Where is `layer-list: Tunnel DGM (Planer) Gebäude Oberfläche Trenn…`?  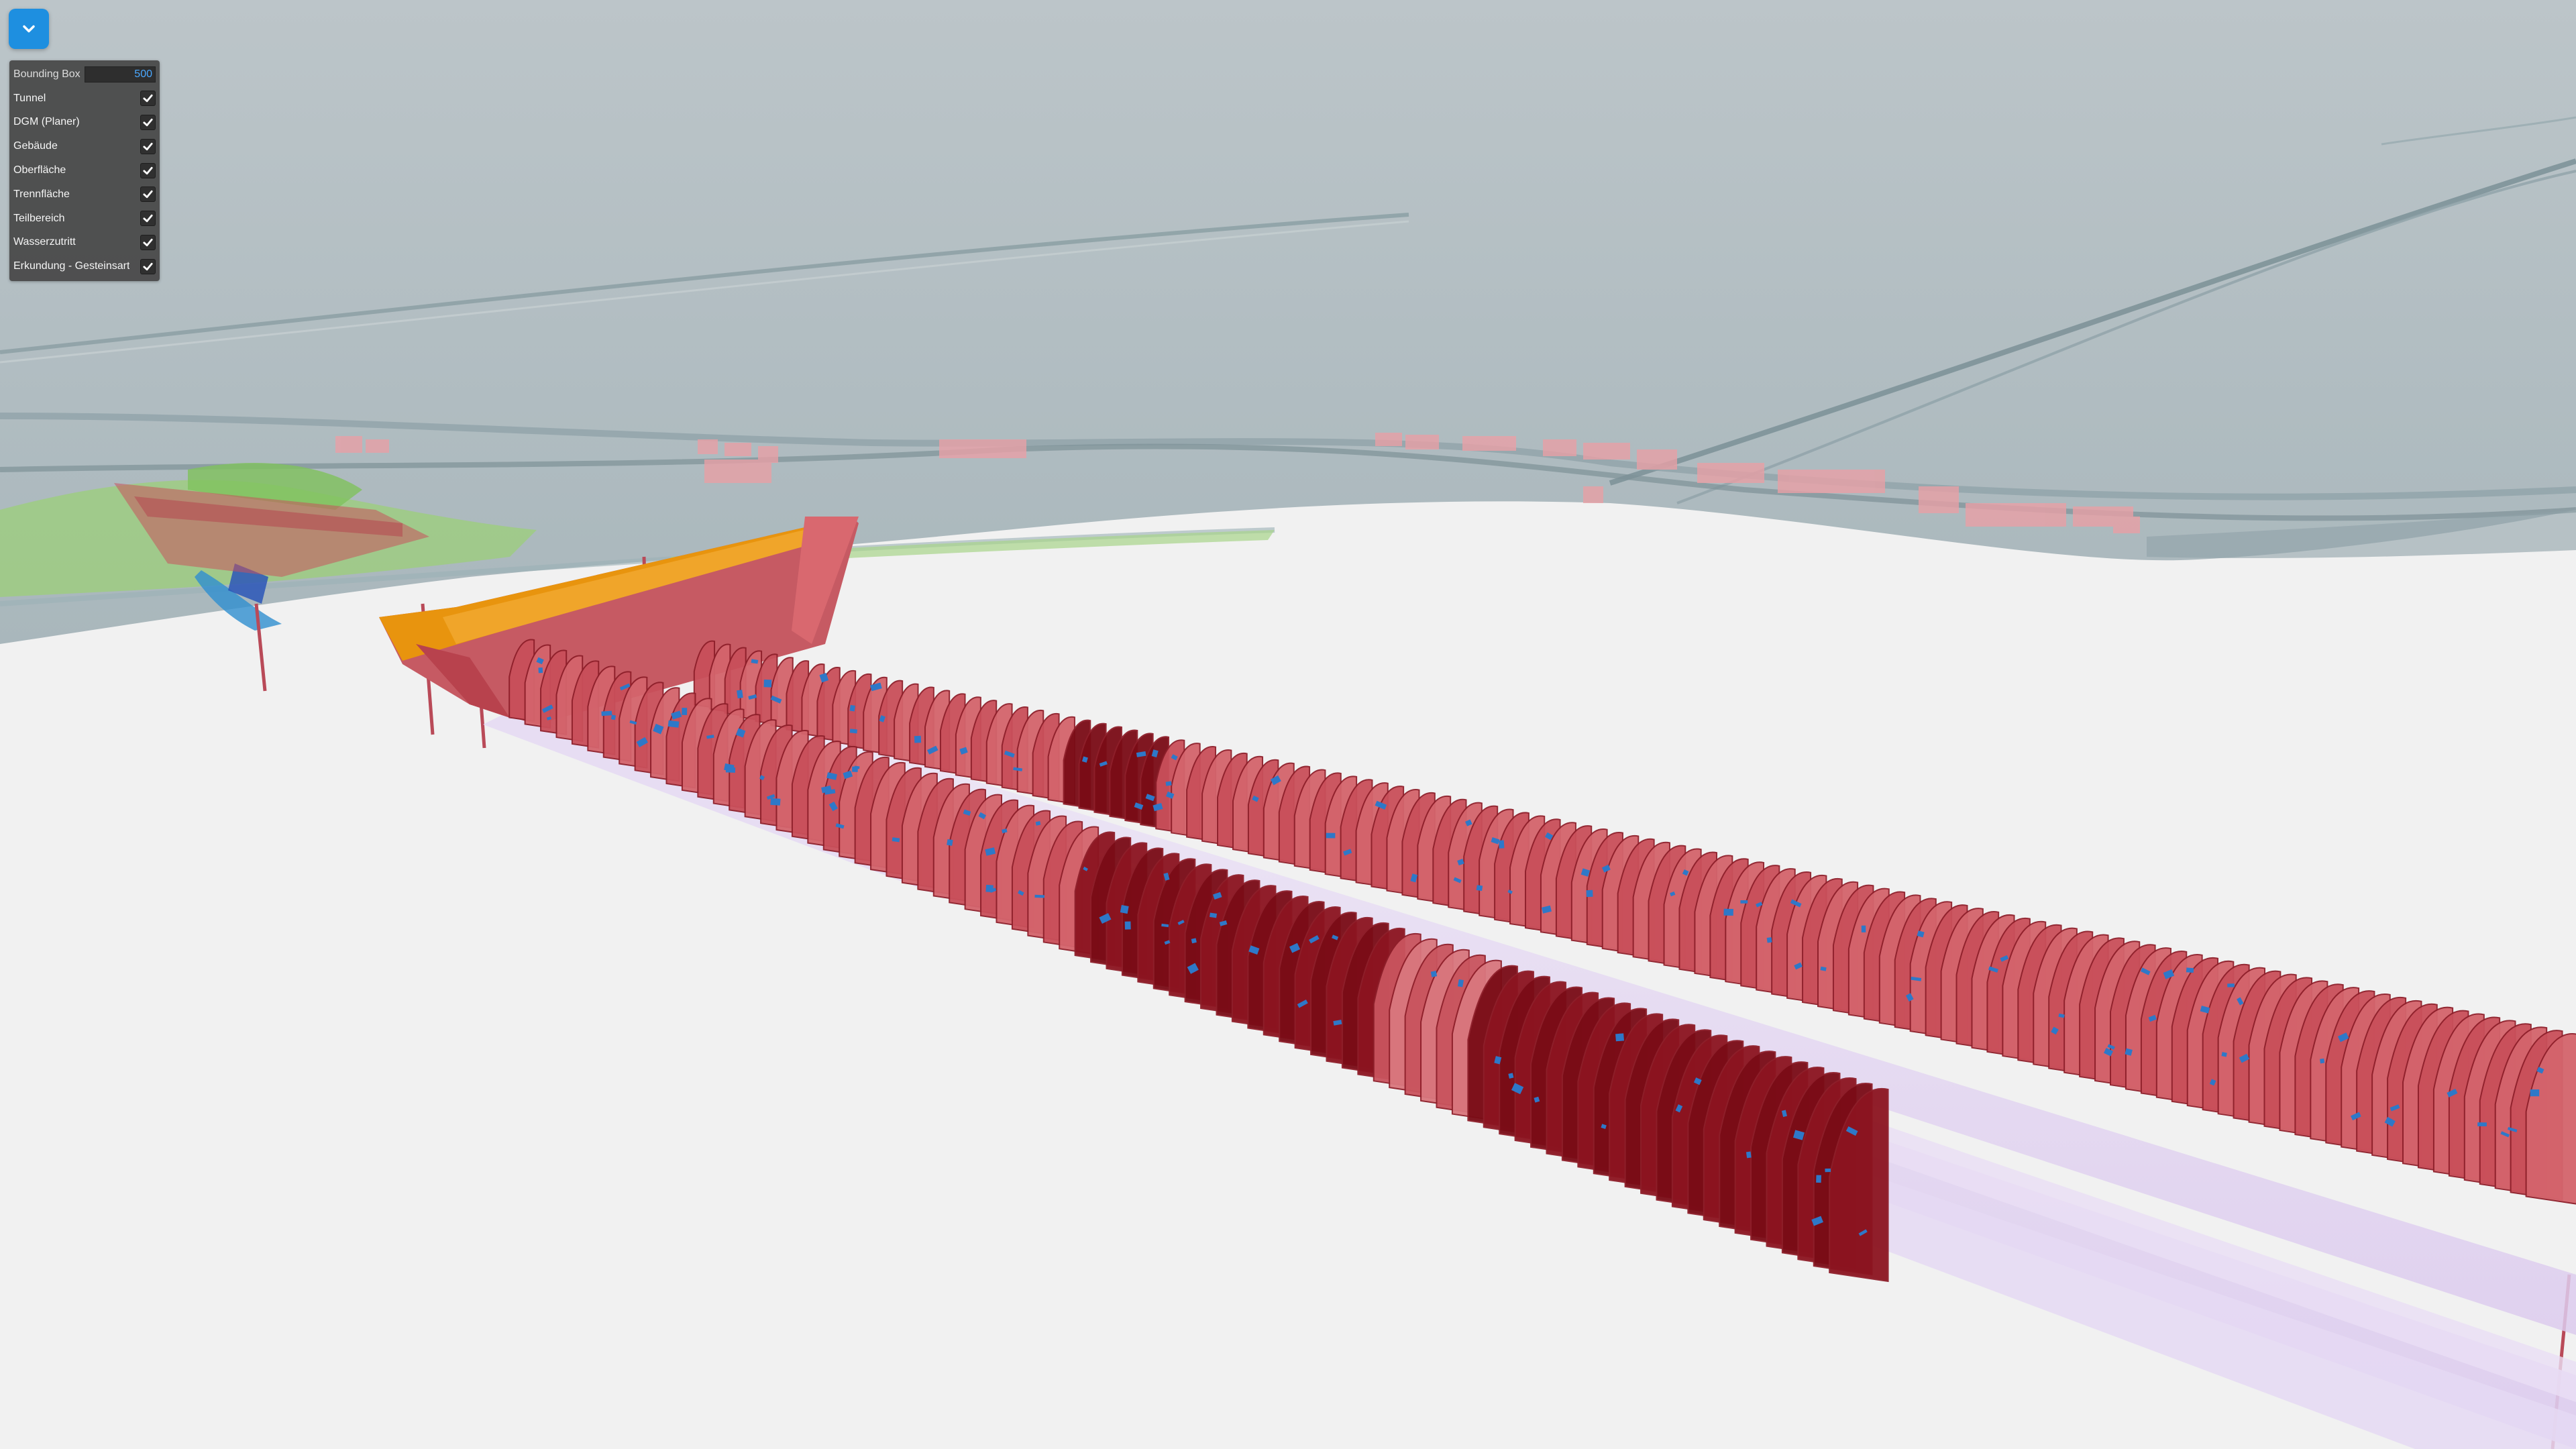
layer-list: Tunnel DGM (Planer) Gebäude Oberfläche Trenn… is located at coordinates (84, 182).